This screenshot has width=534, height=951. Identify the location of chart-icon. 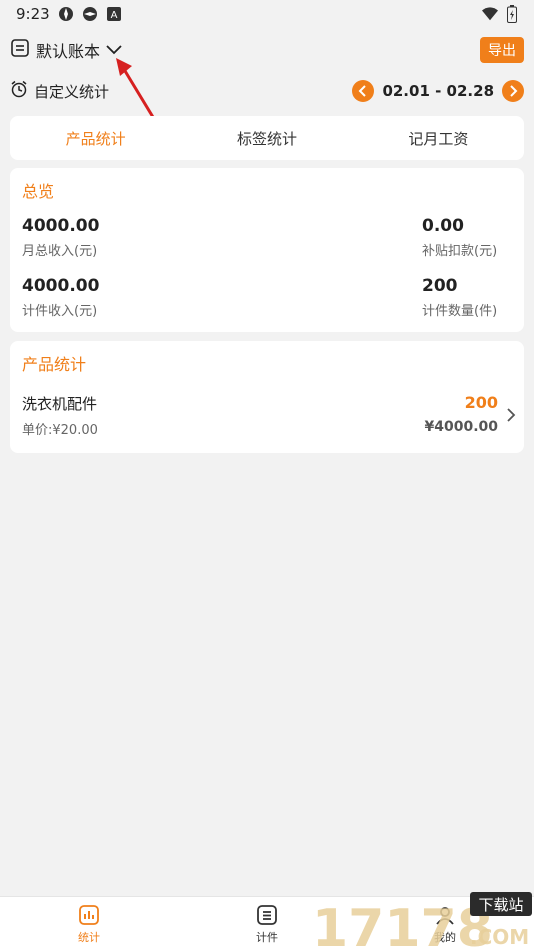
(89, 916).